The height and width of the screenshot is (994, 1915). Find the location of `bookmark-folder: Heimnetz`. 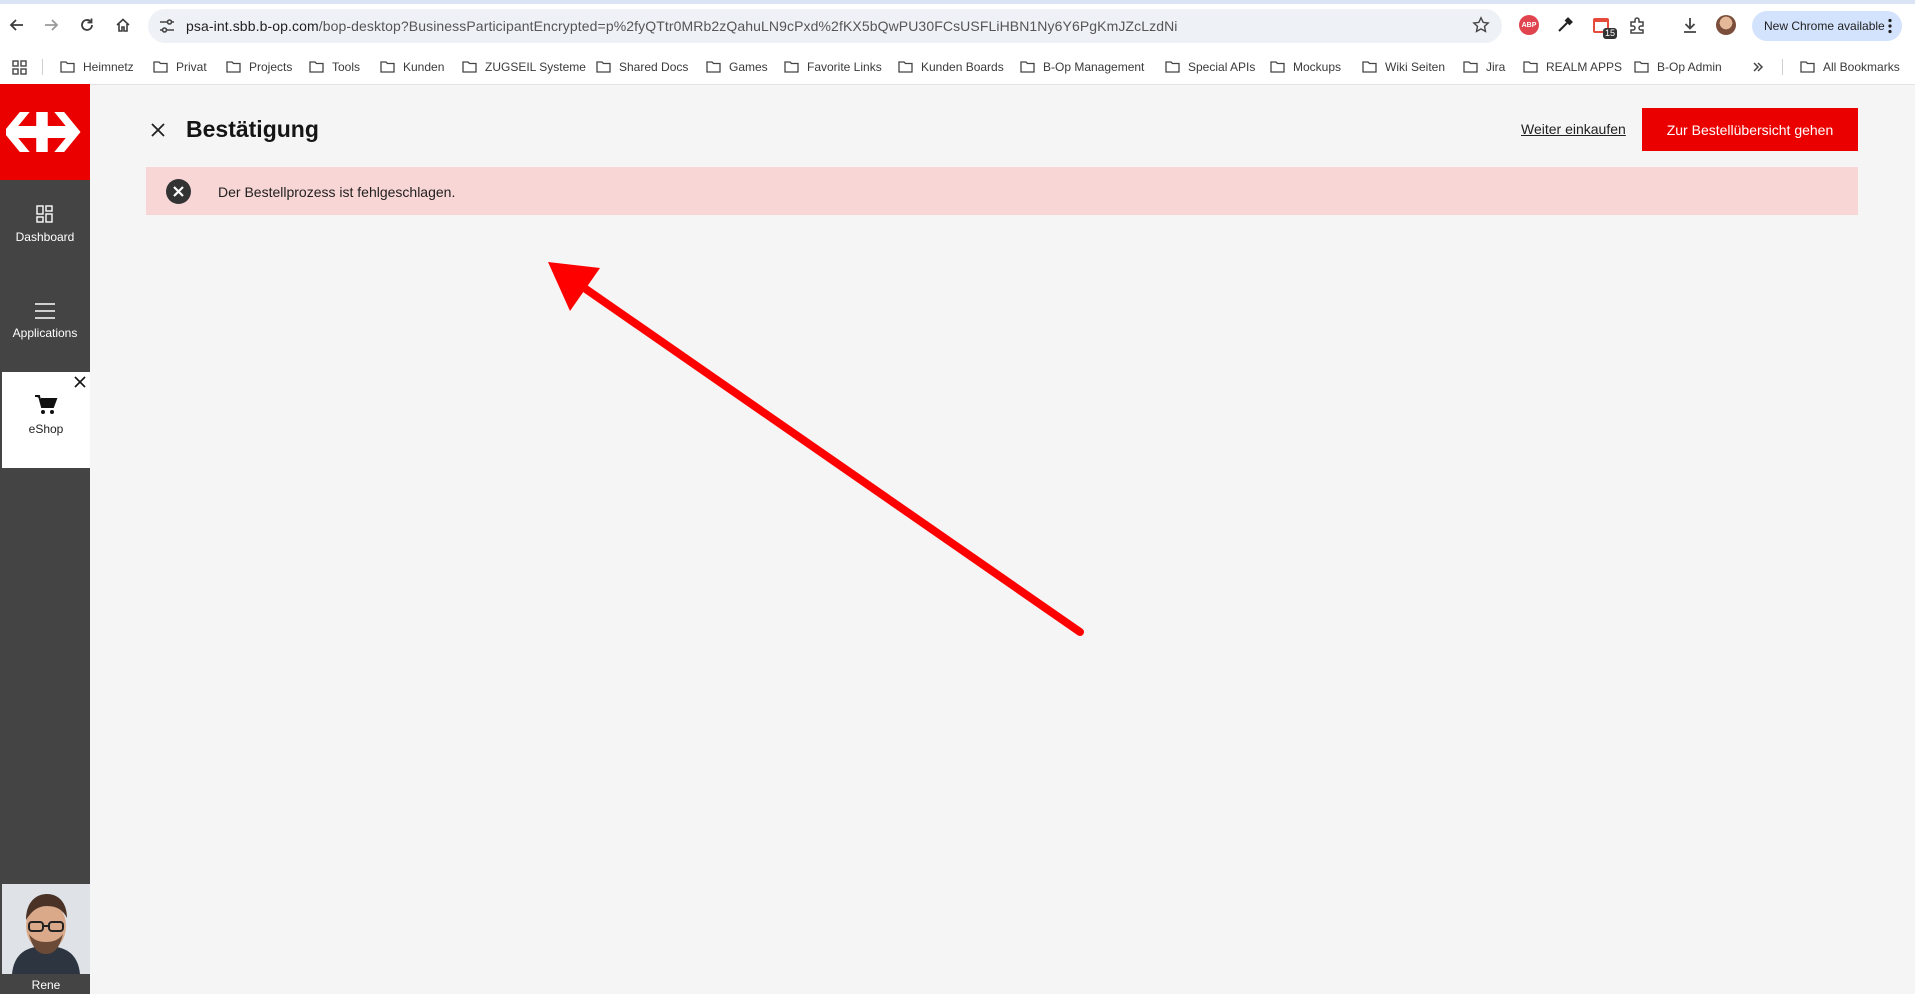

bookmark-folder: Heimnetz is located at coordinates (97, 67).